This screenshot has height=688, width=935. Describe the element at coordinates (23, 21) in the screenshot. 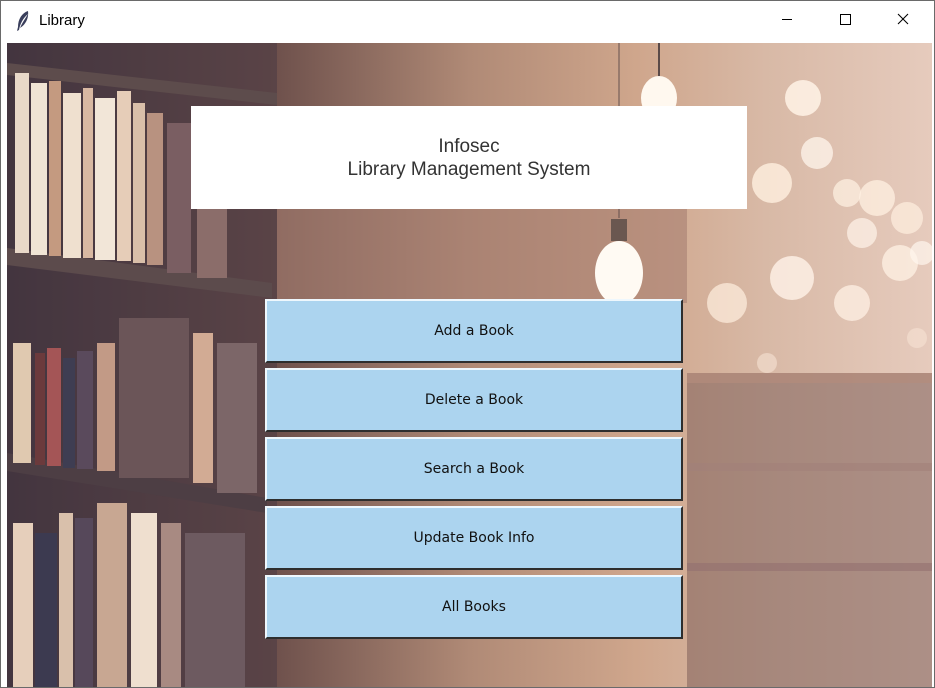

I see `feather-icon` at that location.